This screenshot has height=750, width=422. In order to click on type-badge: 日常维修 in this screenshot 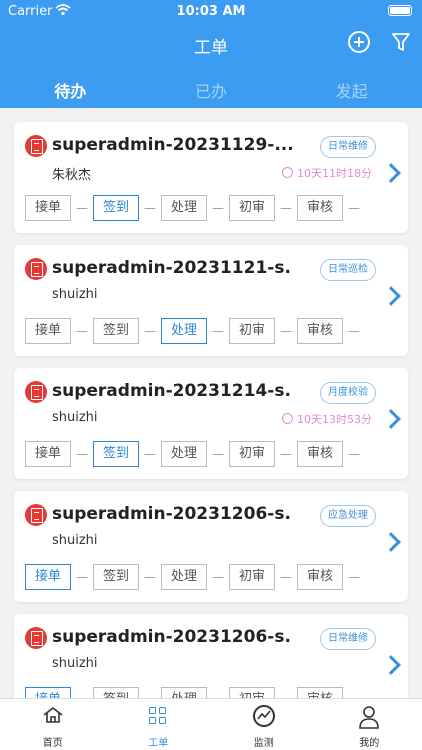, I will do `click(348, 639)`.